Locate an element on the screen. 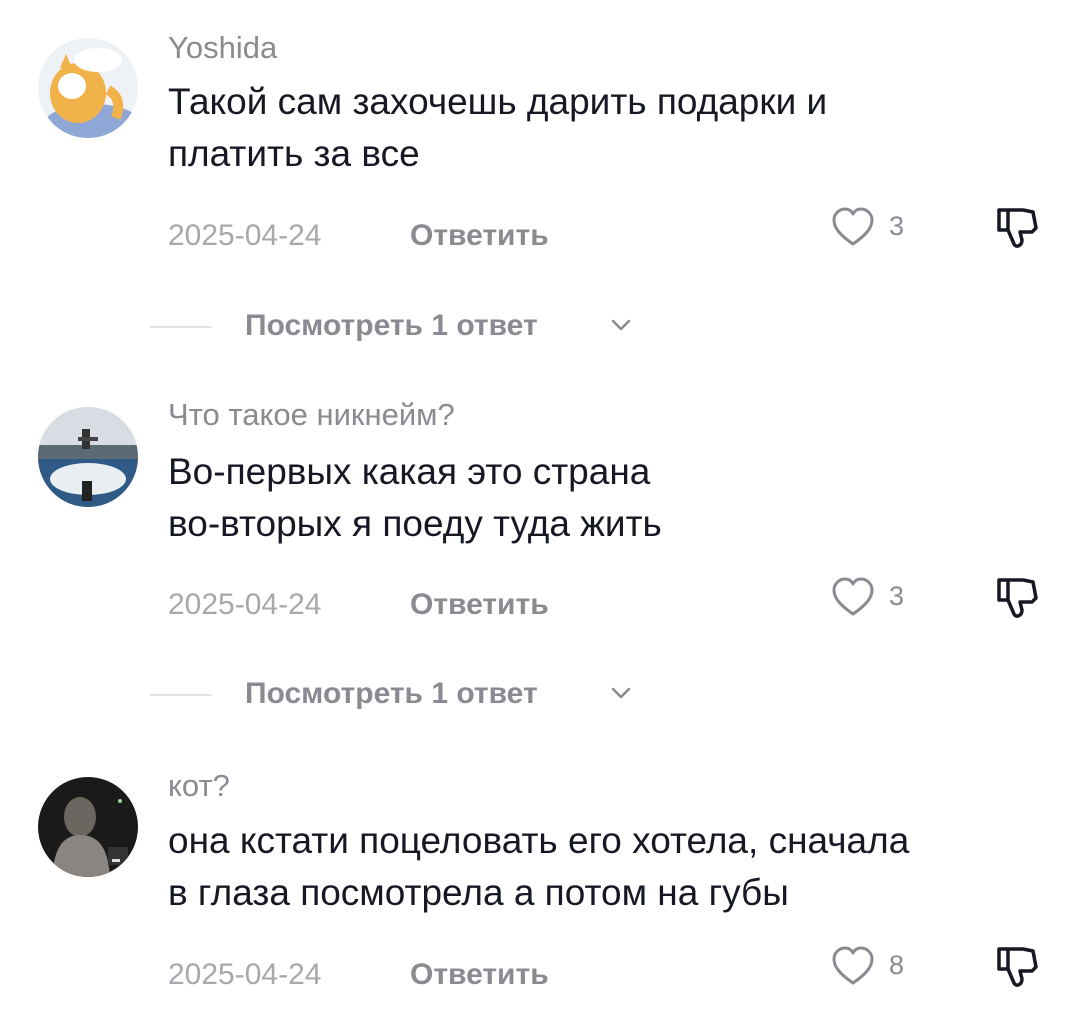 This screenshot has height=1031, width=1080. comment-username: Yoshida is located at coordinates (222, 48).